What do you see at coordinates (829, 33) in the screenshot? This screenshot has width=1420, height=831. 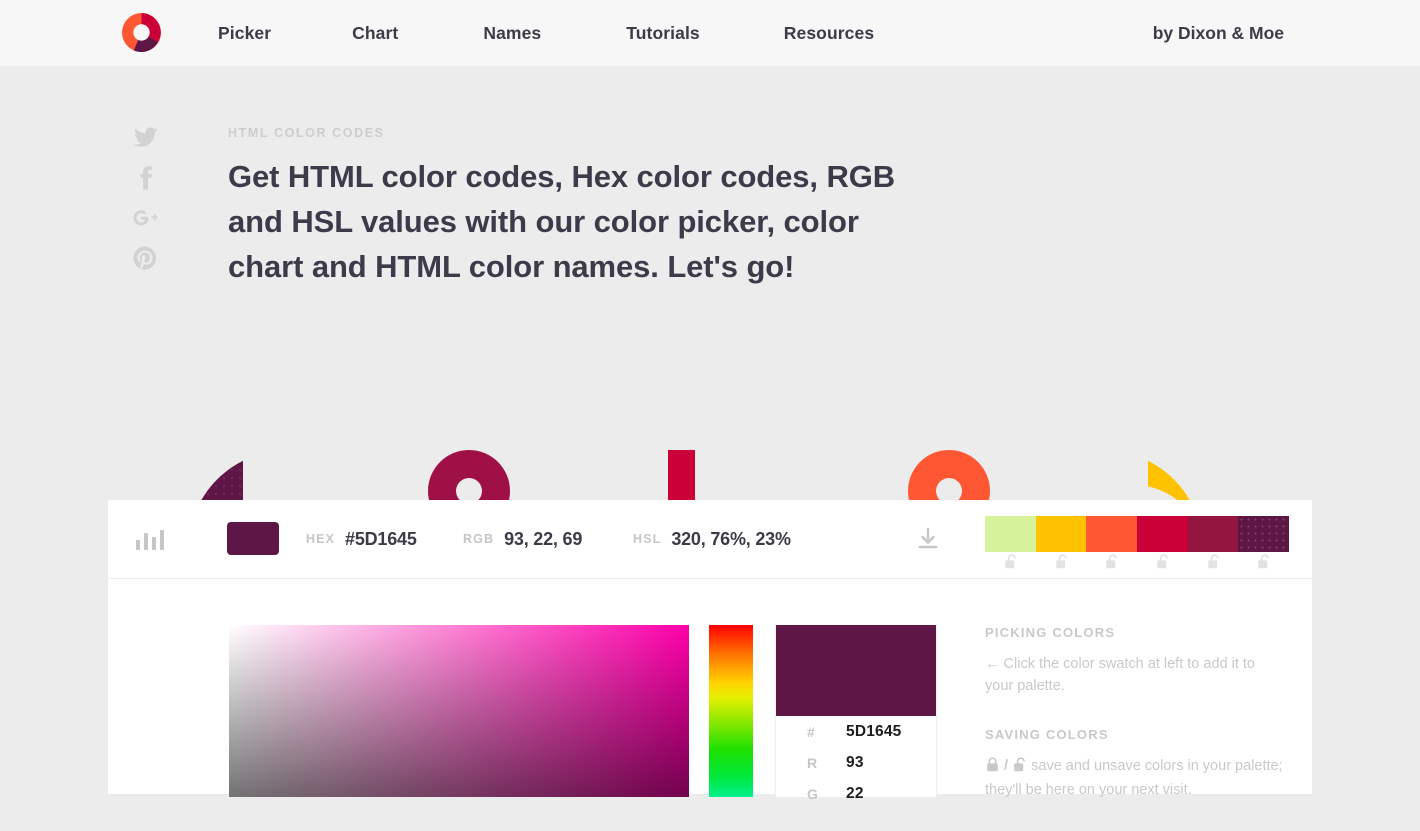 I see `nav-link-resources: Resources` at bounding box center [829, 33].